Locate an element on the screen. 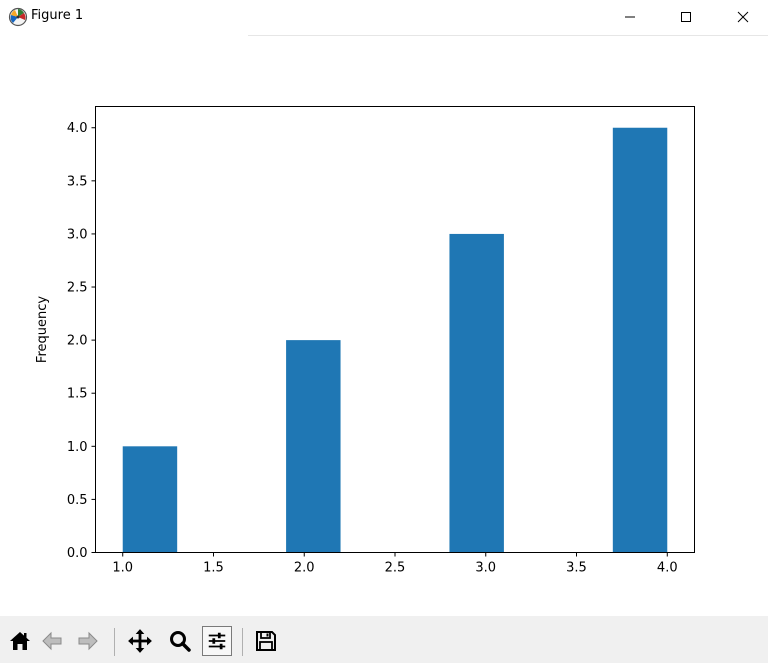 Image resolution: width=768 pixels, height=663 pixels. close-button is located at coordinates (743, 17).